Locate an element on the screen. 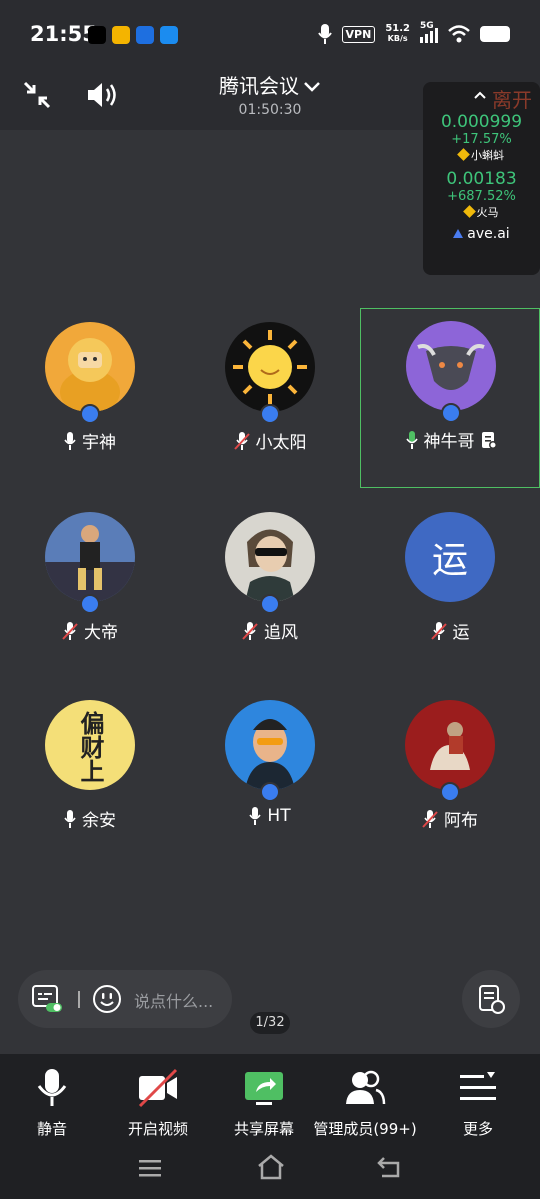  chevron-down-icon is located at coordinates (312, 87).